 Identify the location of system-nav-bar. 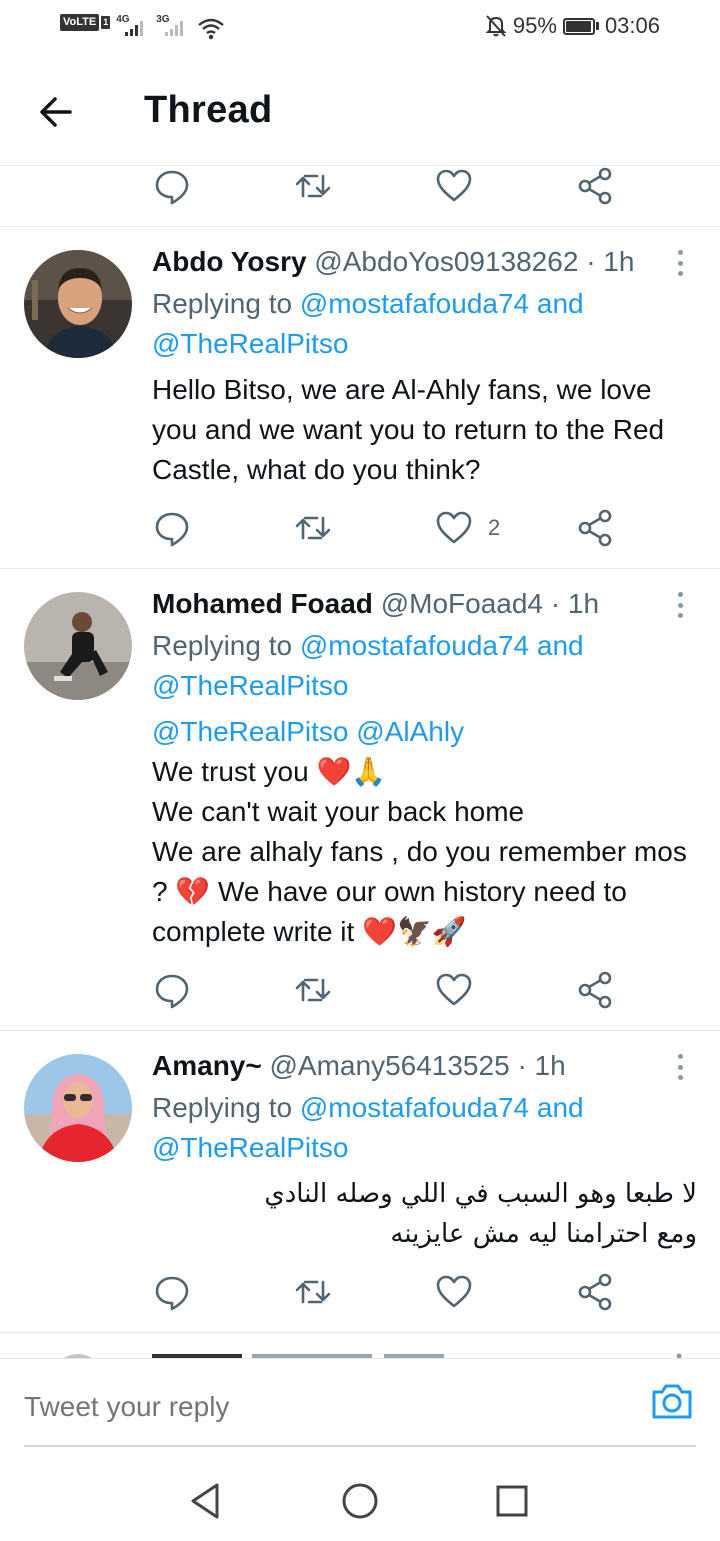
(360, 1496).